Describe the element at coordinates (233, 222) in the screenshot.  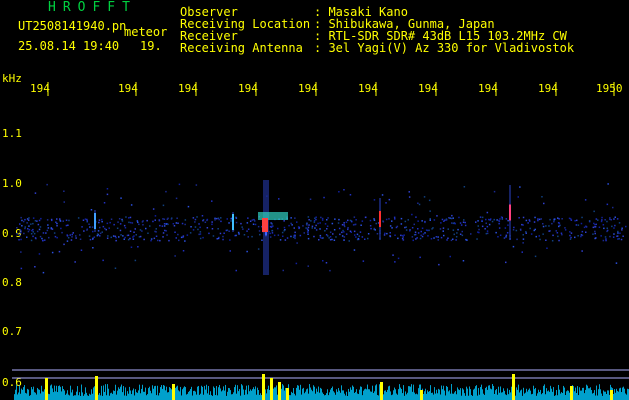
I see `meteor-echo-core` at that location.